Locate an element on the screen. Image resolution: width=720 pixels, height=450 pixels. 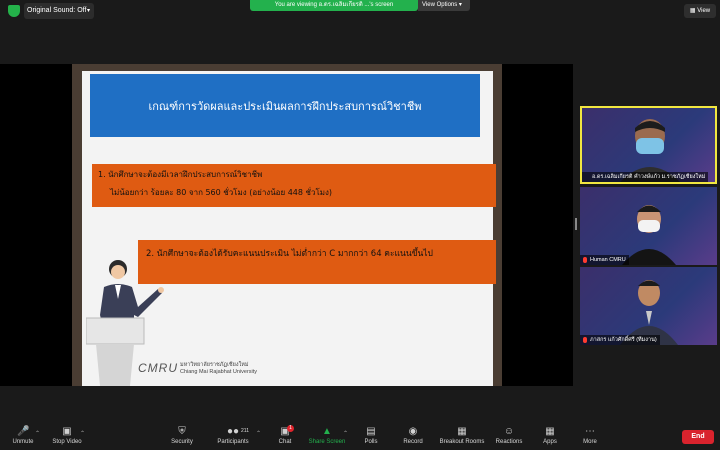
panel-resize-handle is located at coordinates (576, 224).